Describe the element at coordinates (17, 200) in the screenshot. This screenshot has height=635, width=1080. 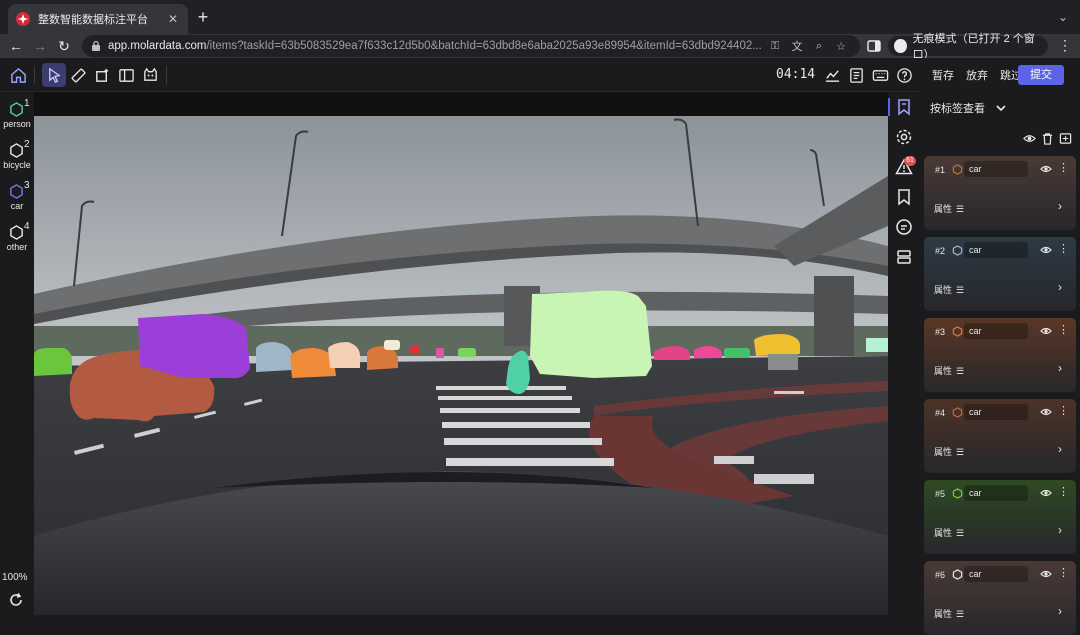
I see `label-car: 3 car` at that location.